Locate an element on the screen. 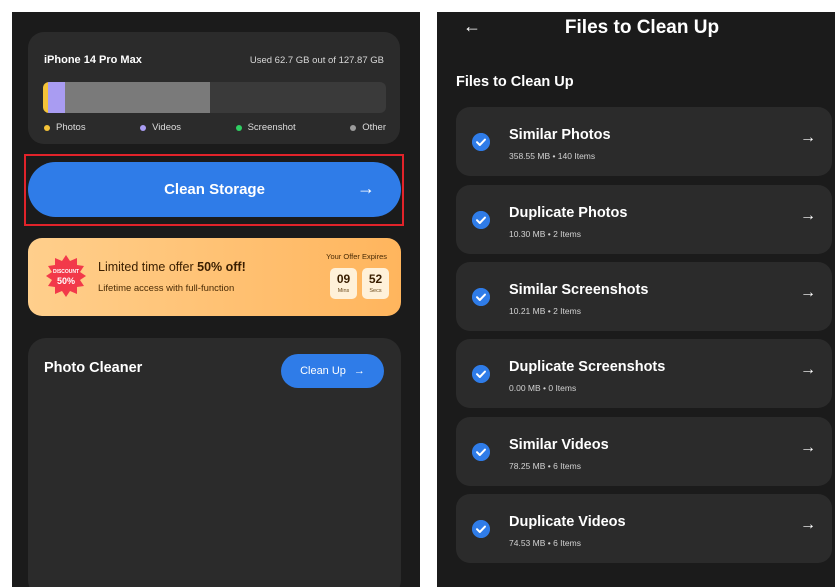 The height and width of the screenshot is (587, 835). clean-up-button: Clean Up → is located at coordinates (332, 371).